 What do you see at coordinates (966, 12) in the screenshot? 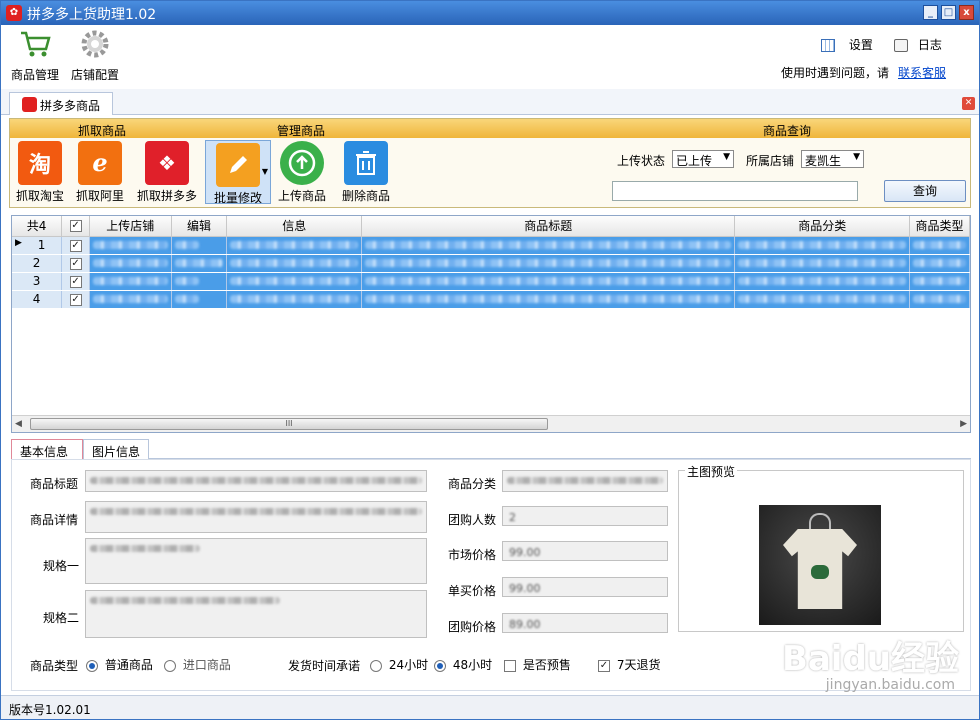
I see `close-button: x` at bounding box center [966, 12].